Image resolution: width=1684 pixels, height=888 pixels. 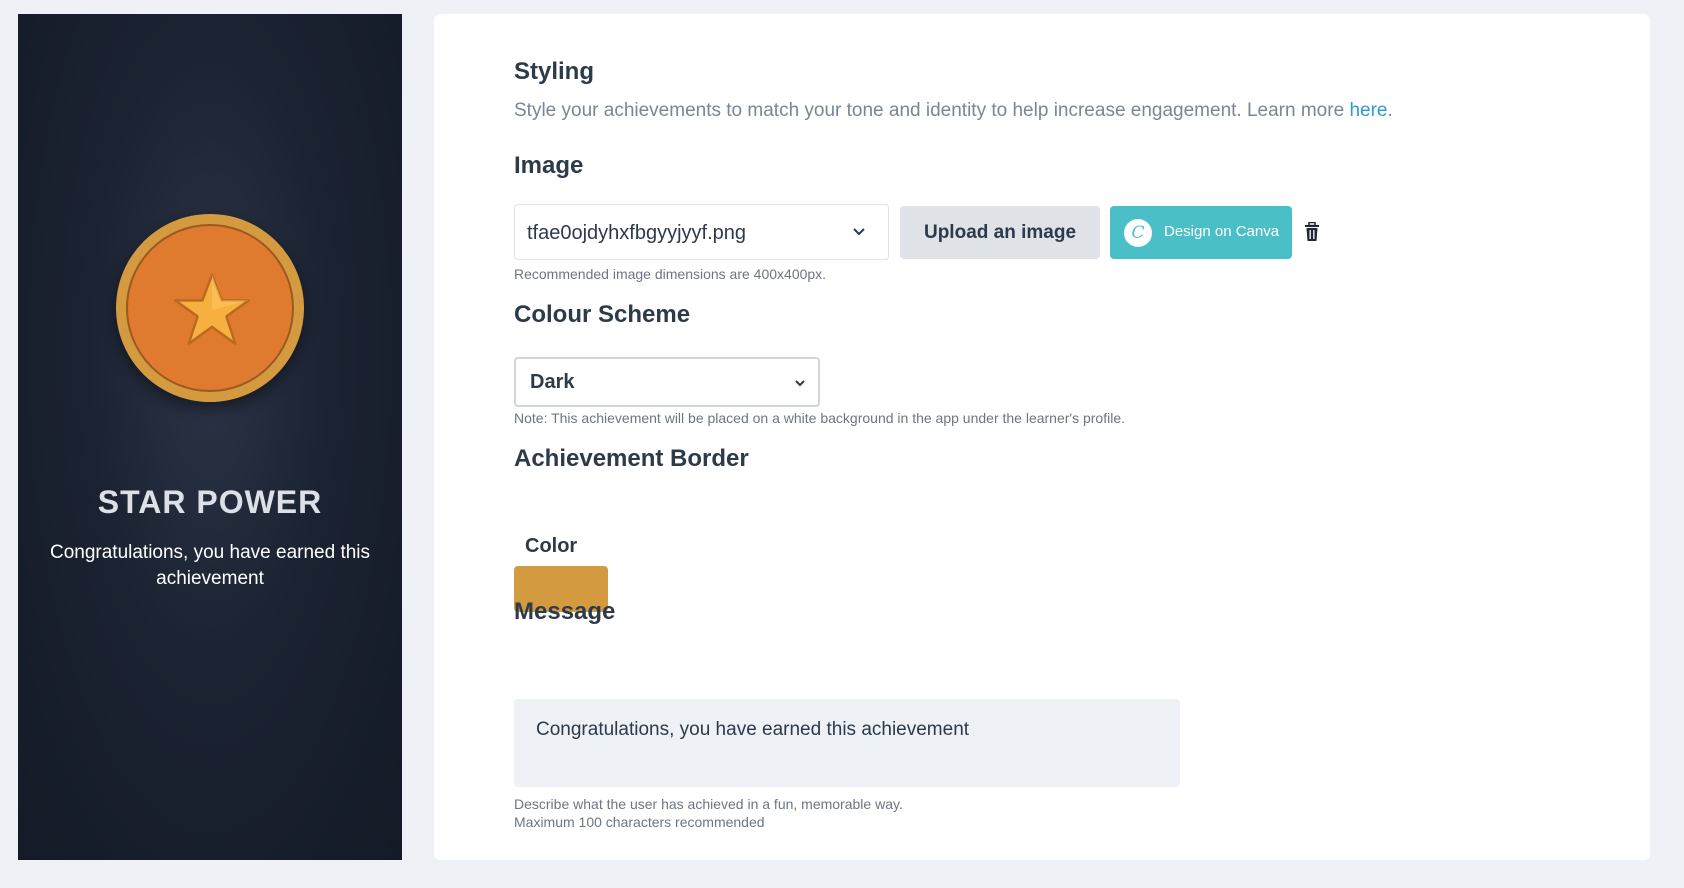 I want to click on learn-more-link: here, so click(x=1368, y=110).